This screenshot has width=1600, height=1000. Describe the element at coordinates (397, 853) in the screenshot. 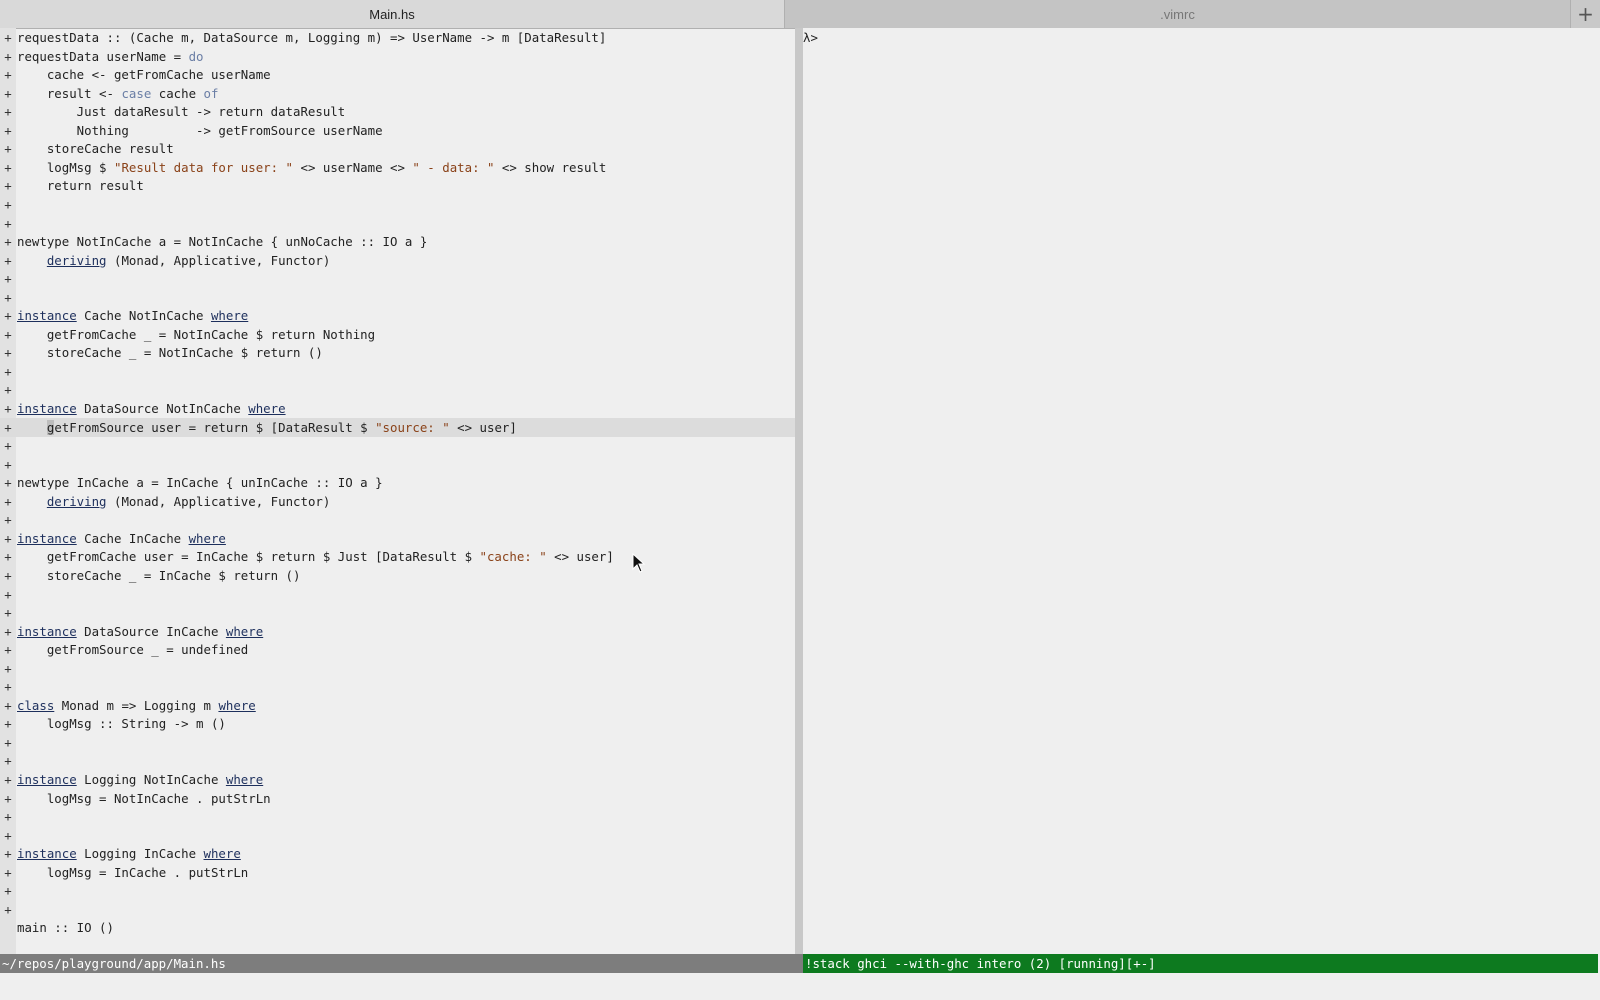

I see `code-line: + instance Logging InCache where` at that location.